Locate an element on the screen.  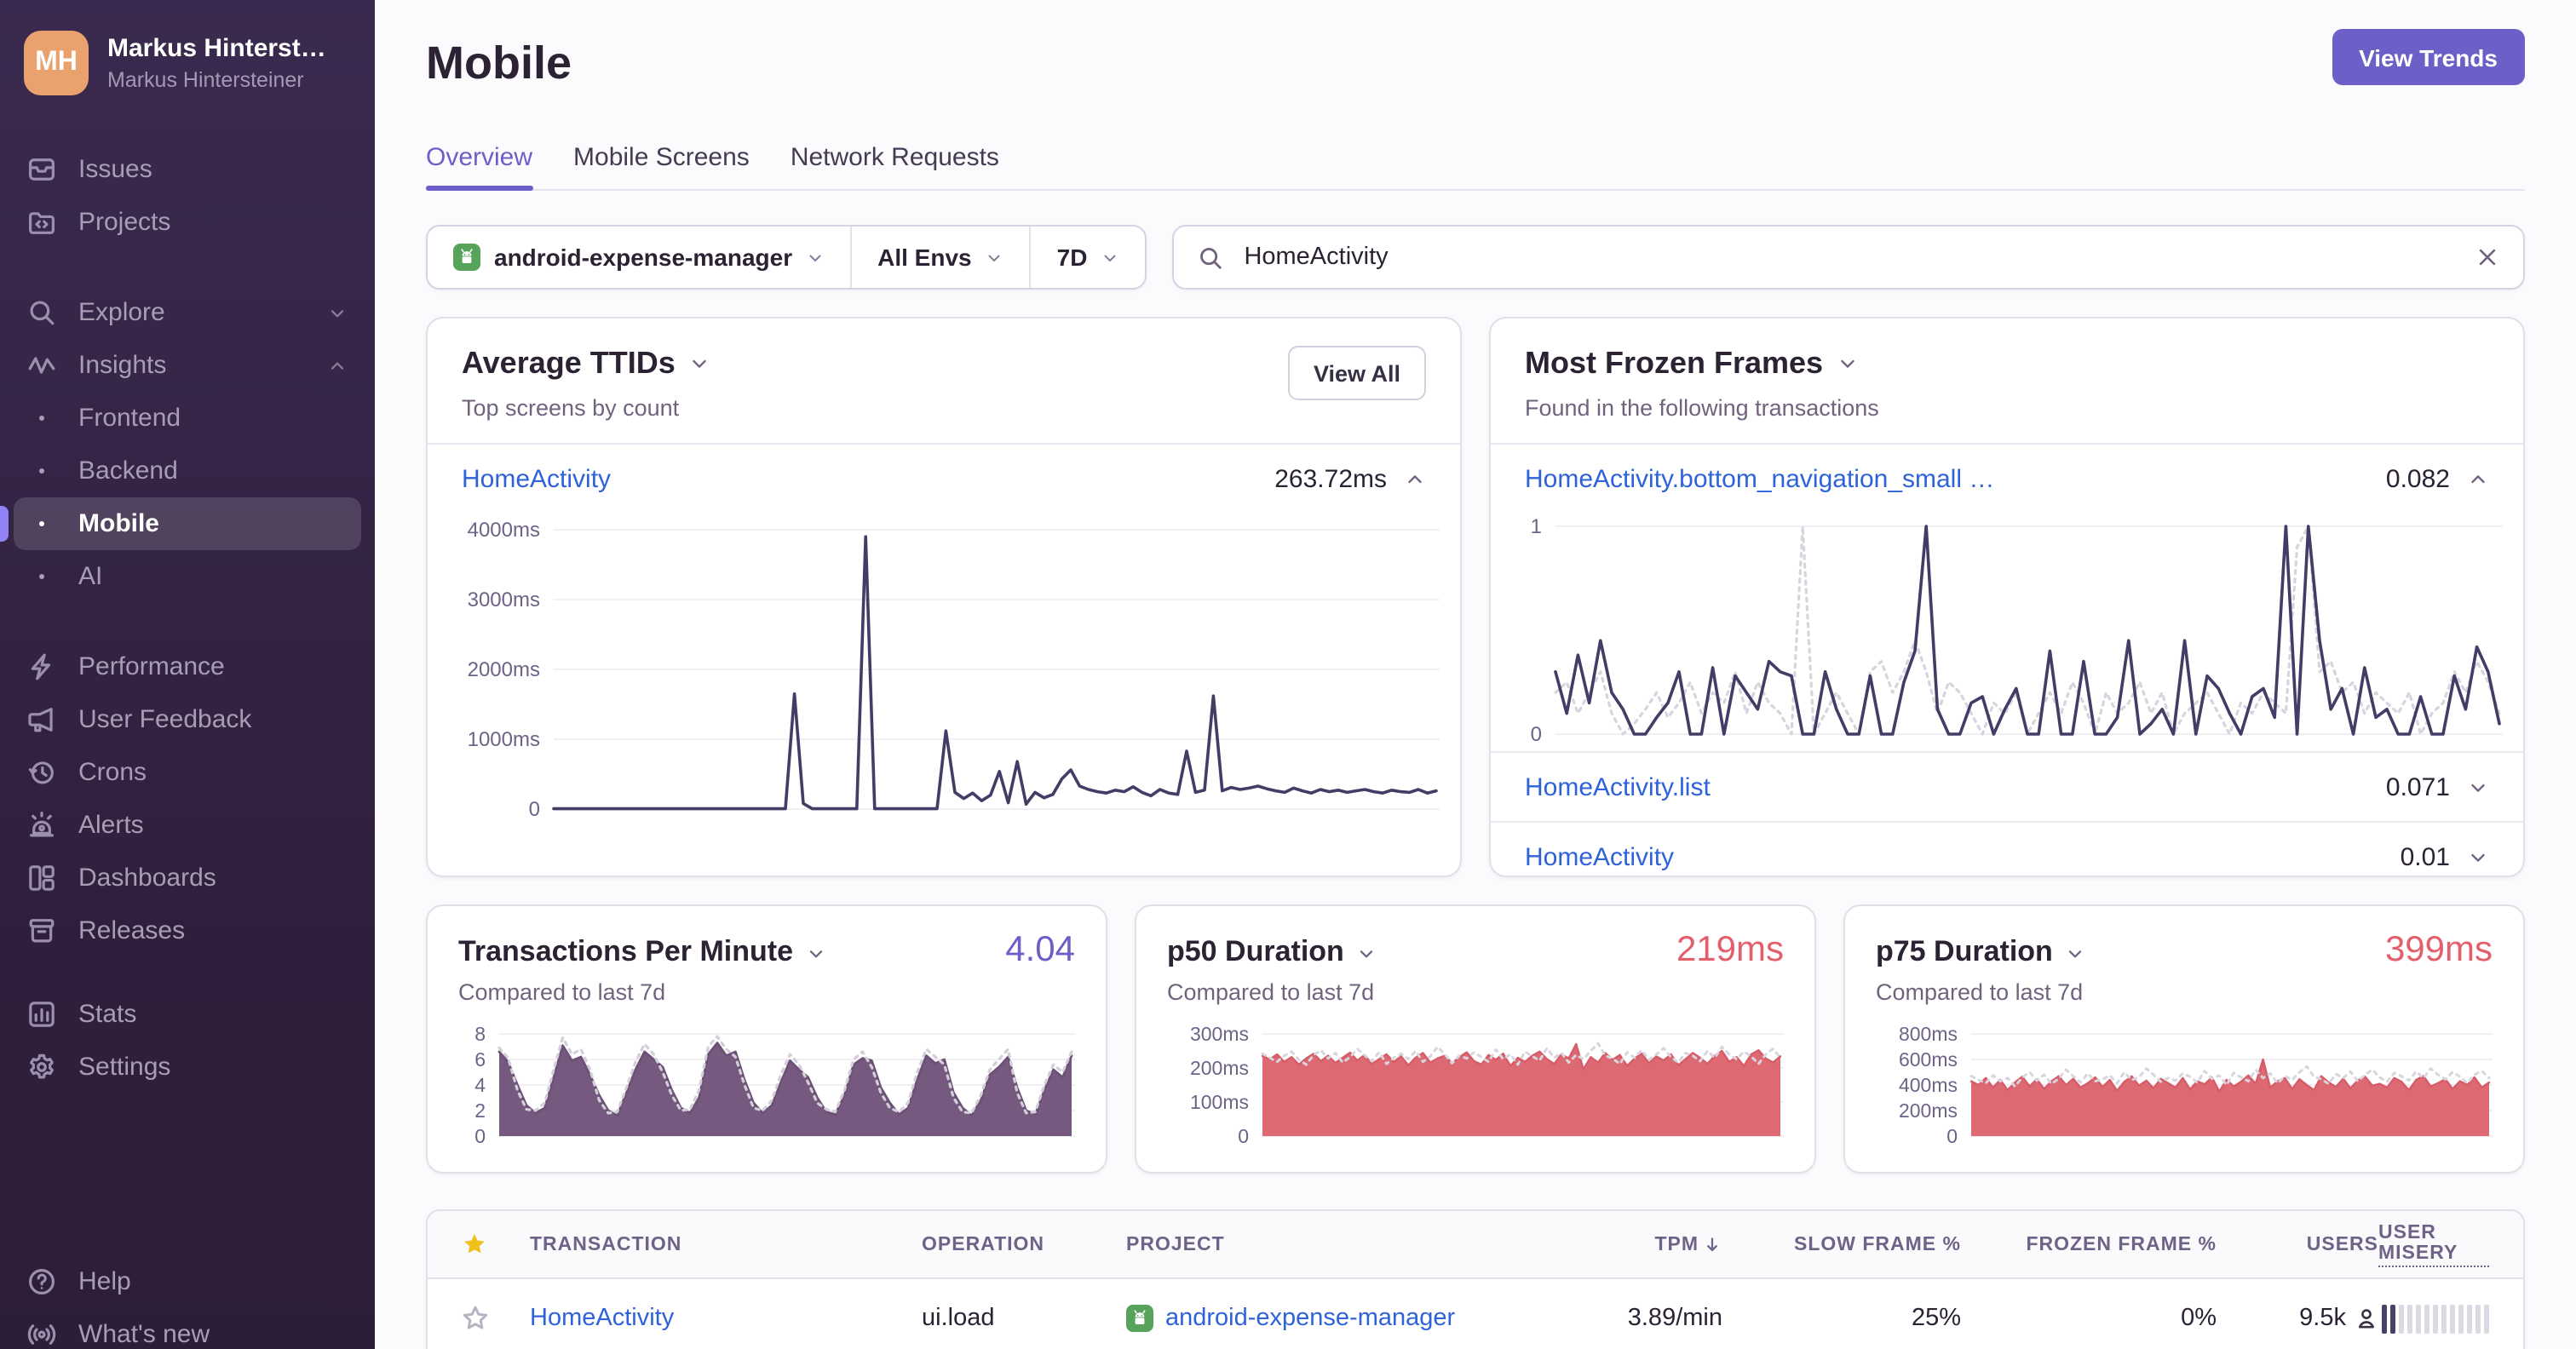
sidebar-item-alerts: Alerts is located at coordinates (188, 826).